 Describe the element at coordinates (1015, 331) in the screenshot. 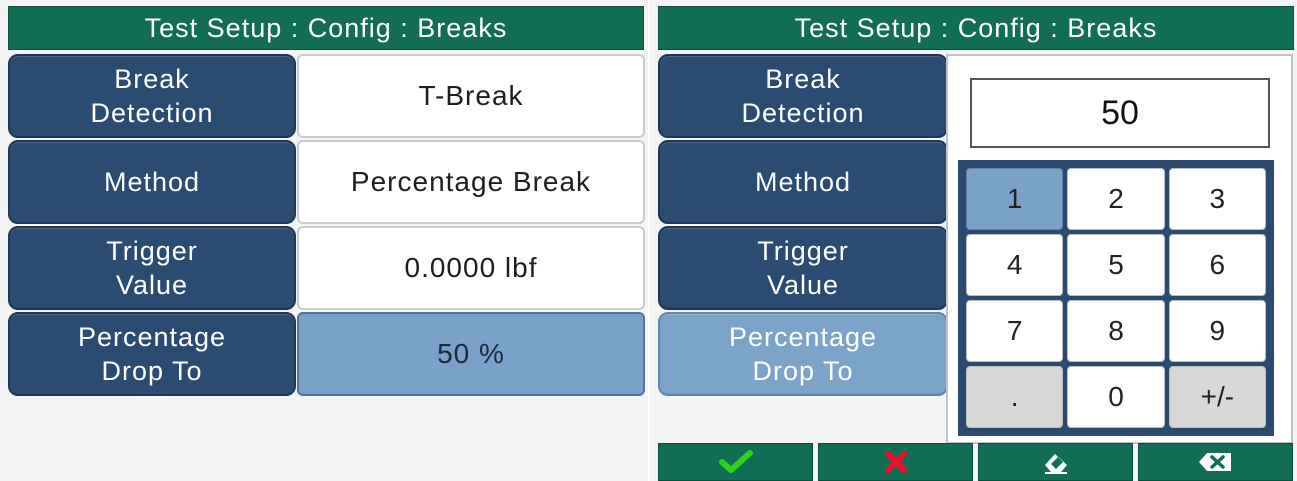

I see `key-7: 7` at that location.